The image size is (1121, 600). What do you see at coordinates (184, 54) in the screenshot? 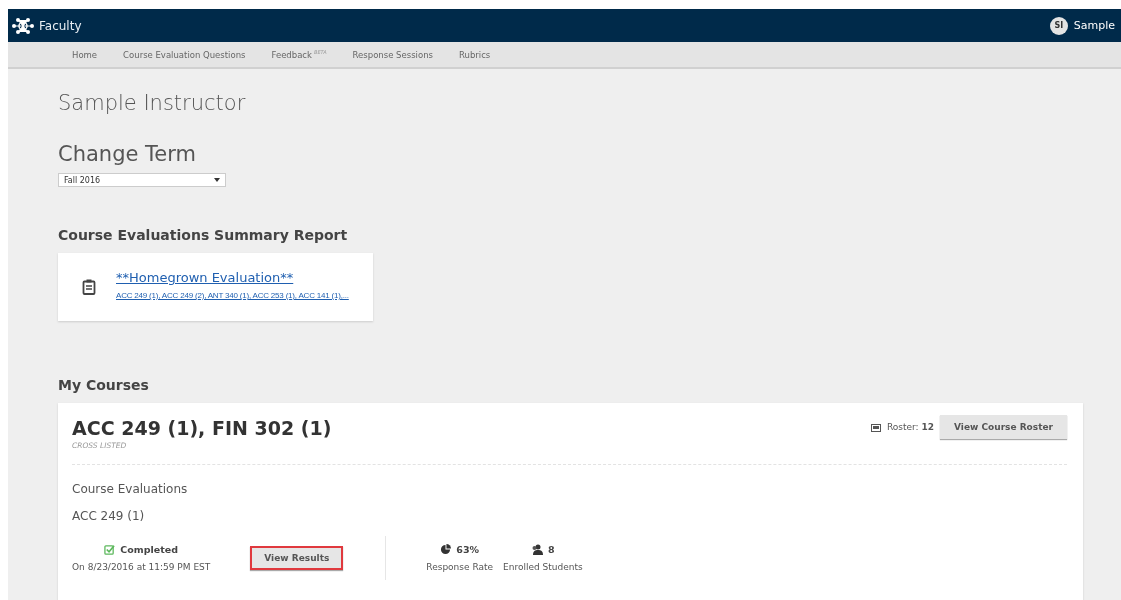
I see `nav-link: Course Evaluation Questions` at bounding box center [184, 54].